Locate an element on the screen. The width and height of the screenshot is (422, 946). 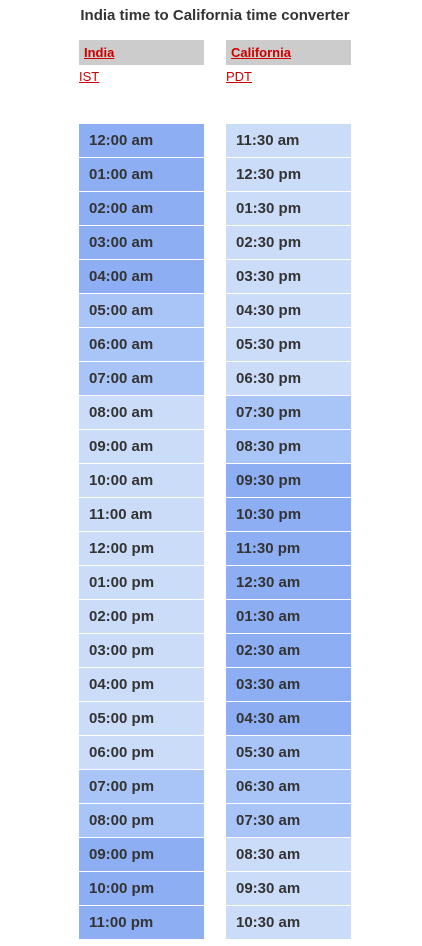
california-time-row: 02:30 am is located at coordinates (288, 651).